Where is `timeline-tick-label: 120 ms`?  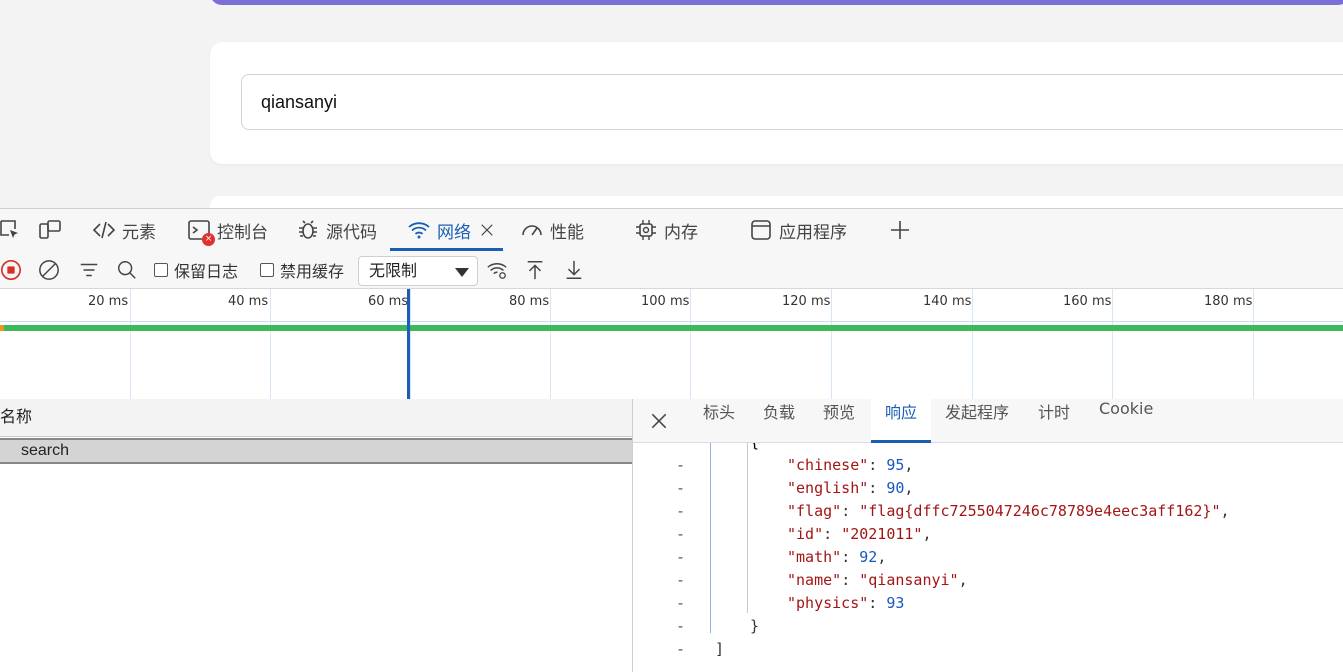
timeline-tick-label: 120 ms is located at coordinates (806, 301).